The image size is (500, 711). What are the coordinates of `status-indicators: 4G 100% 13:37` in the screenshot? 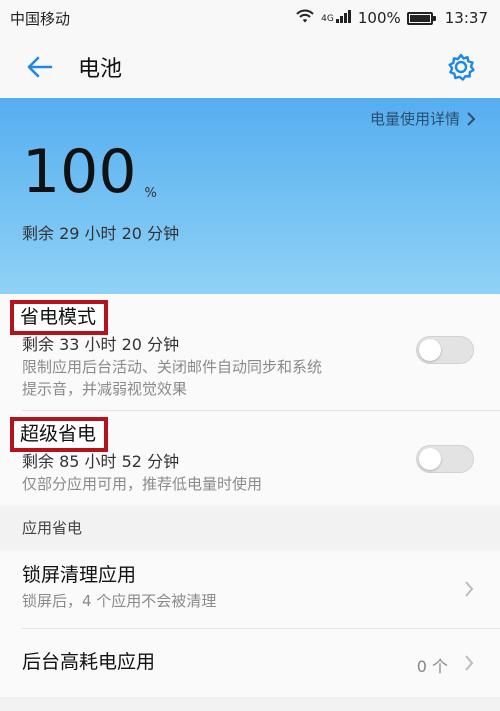 It's located at (391, 18).